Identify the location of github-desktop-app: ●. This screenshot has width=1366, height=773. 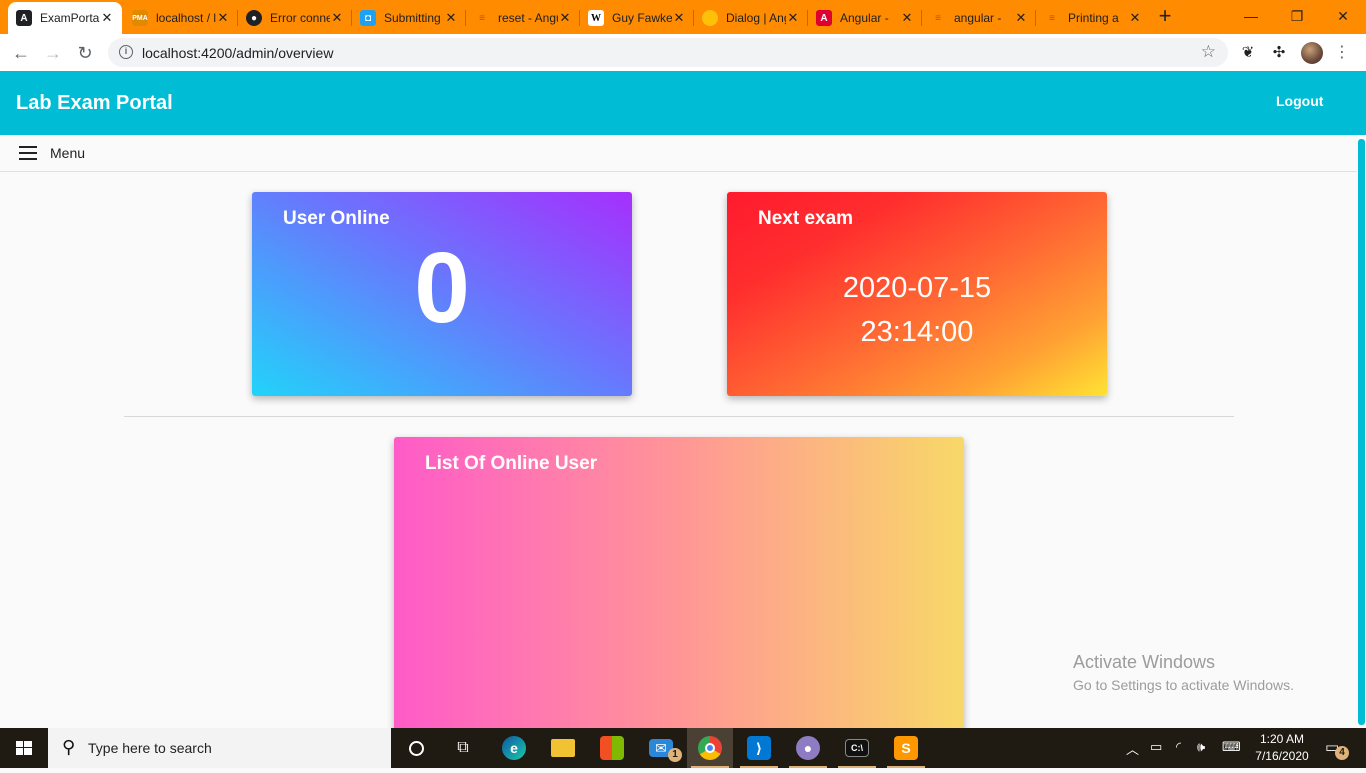
(808, 748).